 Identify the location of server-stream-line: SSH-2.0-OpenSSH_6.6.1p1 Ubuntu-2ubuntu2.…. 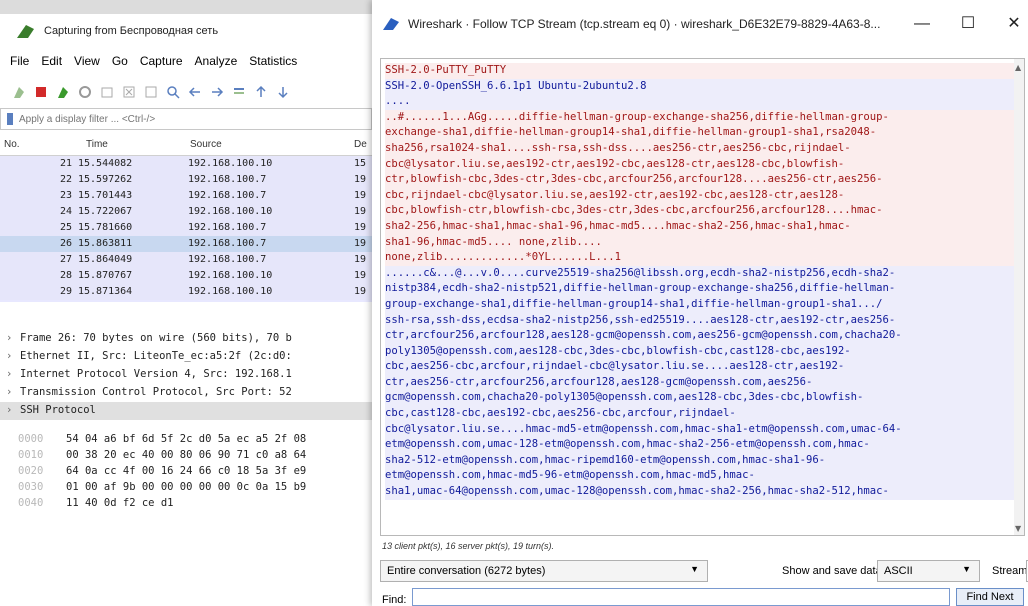
(700, 86).